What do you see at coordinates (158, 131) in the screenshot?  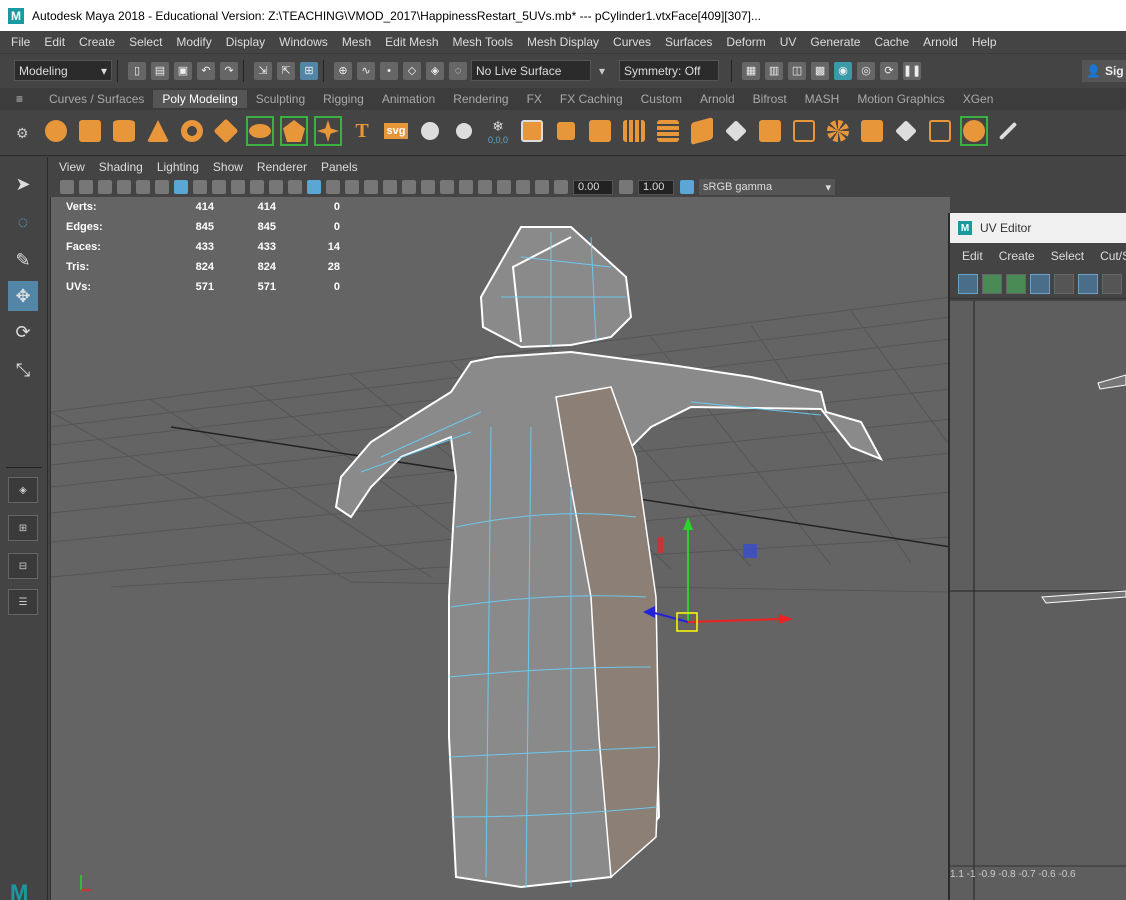 I see `poly-cone-icon` at bounding box center [158, 131].